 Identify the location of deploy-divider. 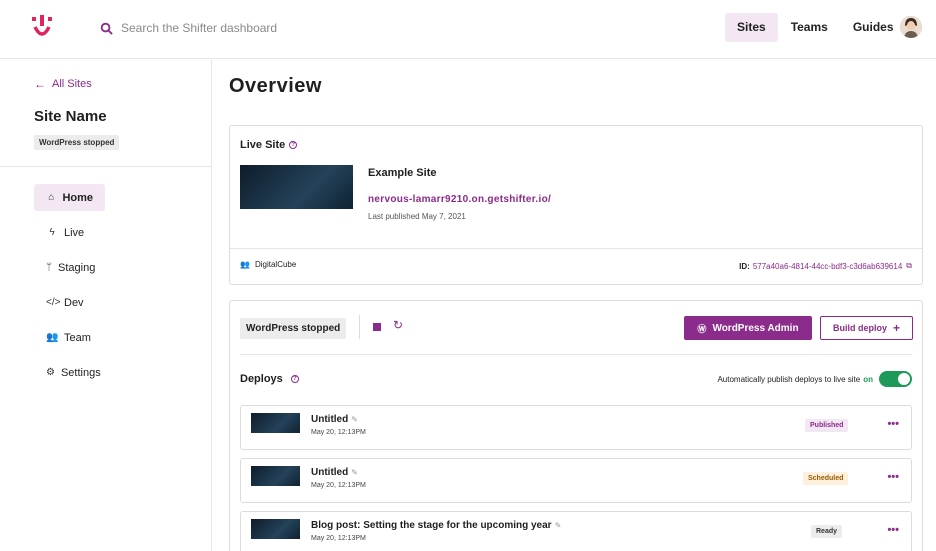
(576, 354).